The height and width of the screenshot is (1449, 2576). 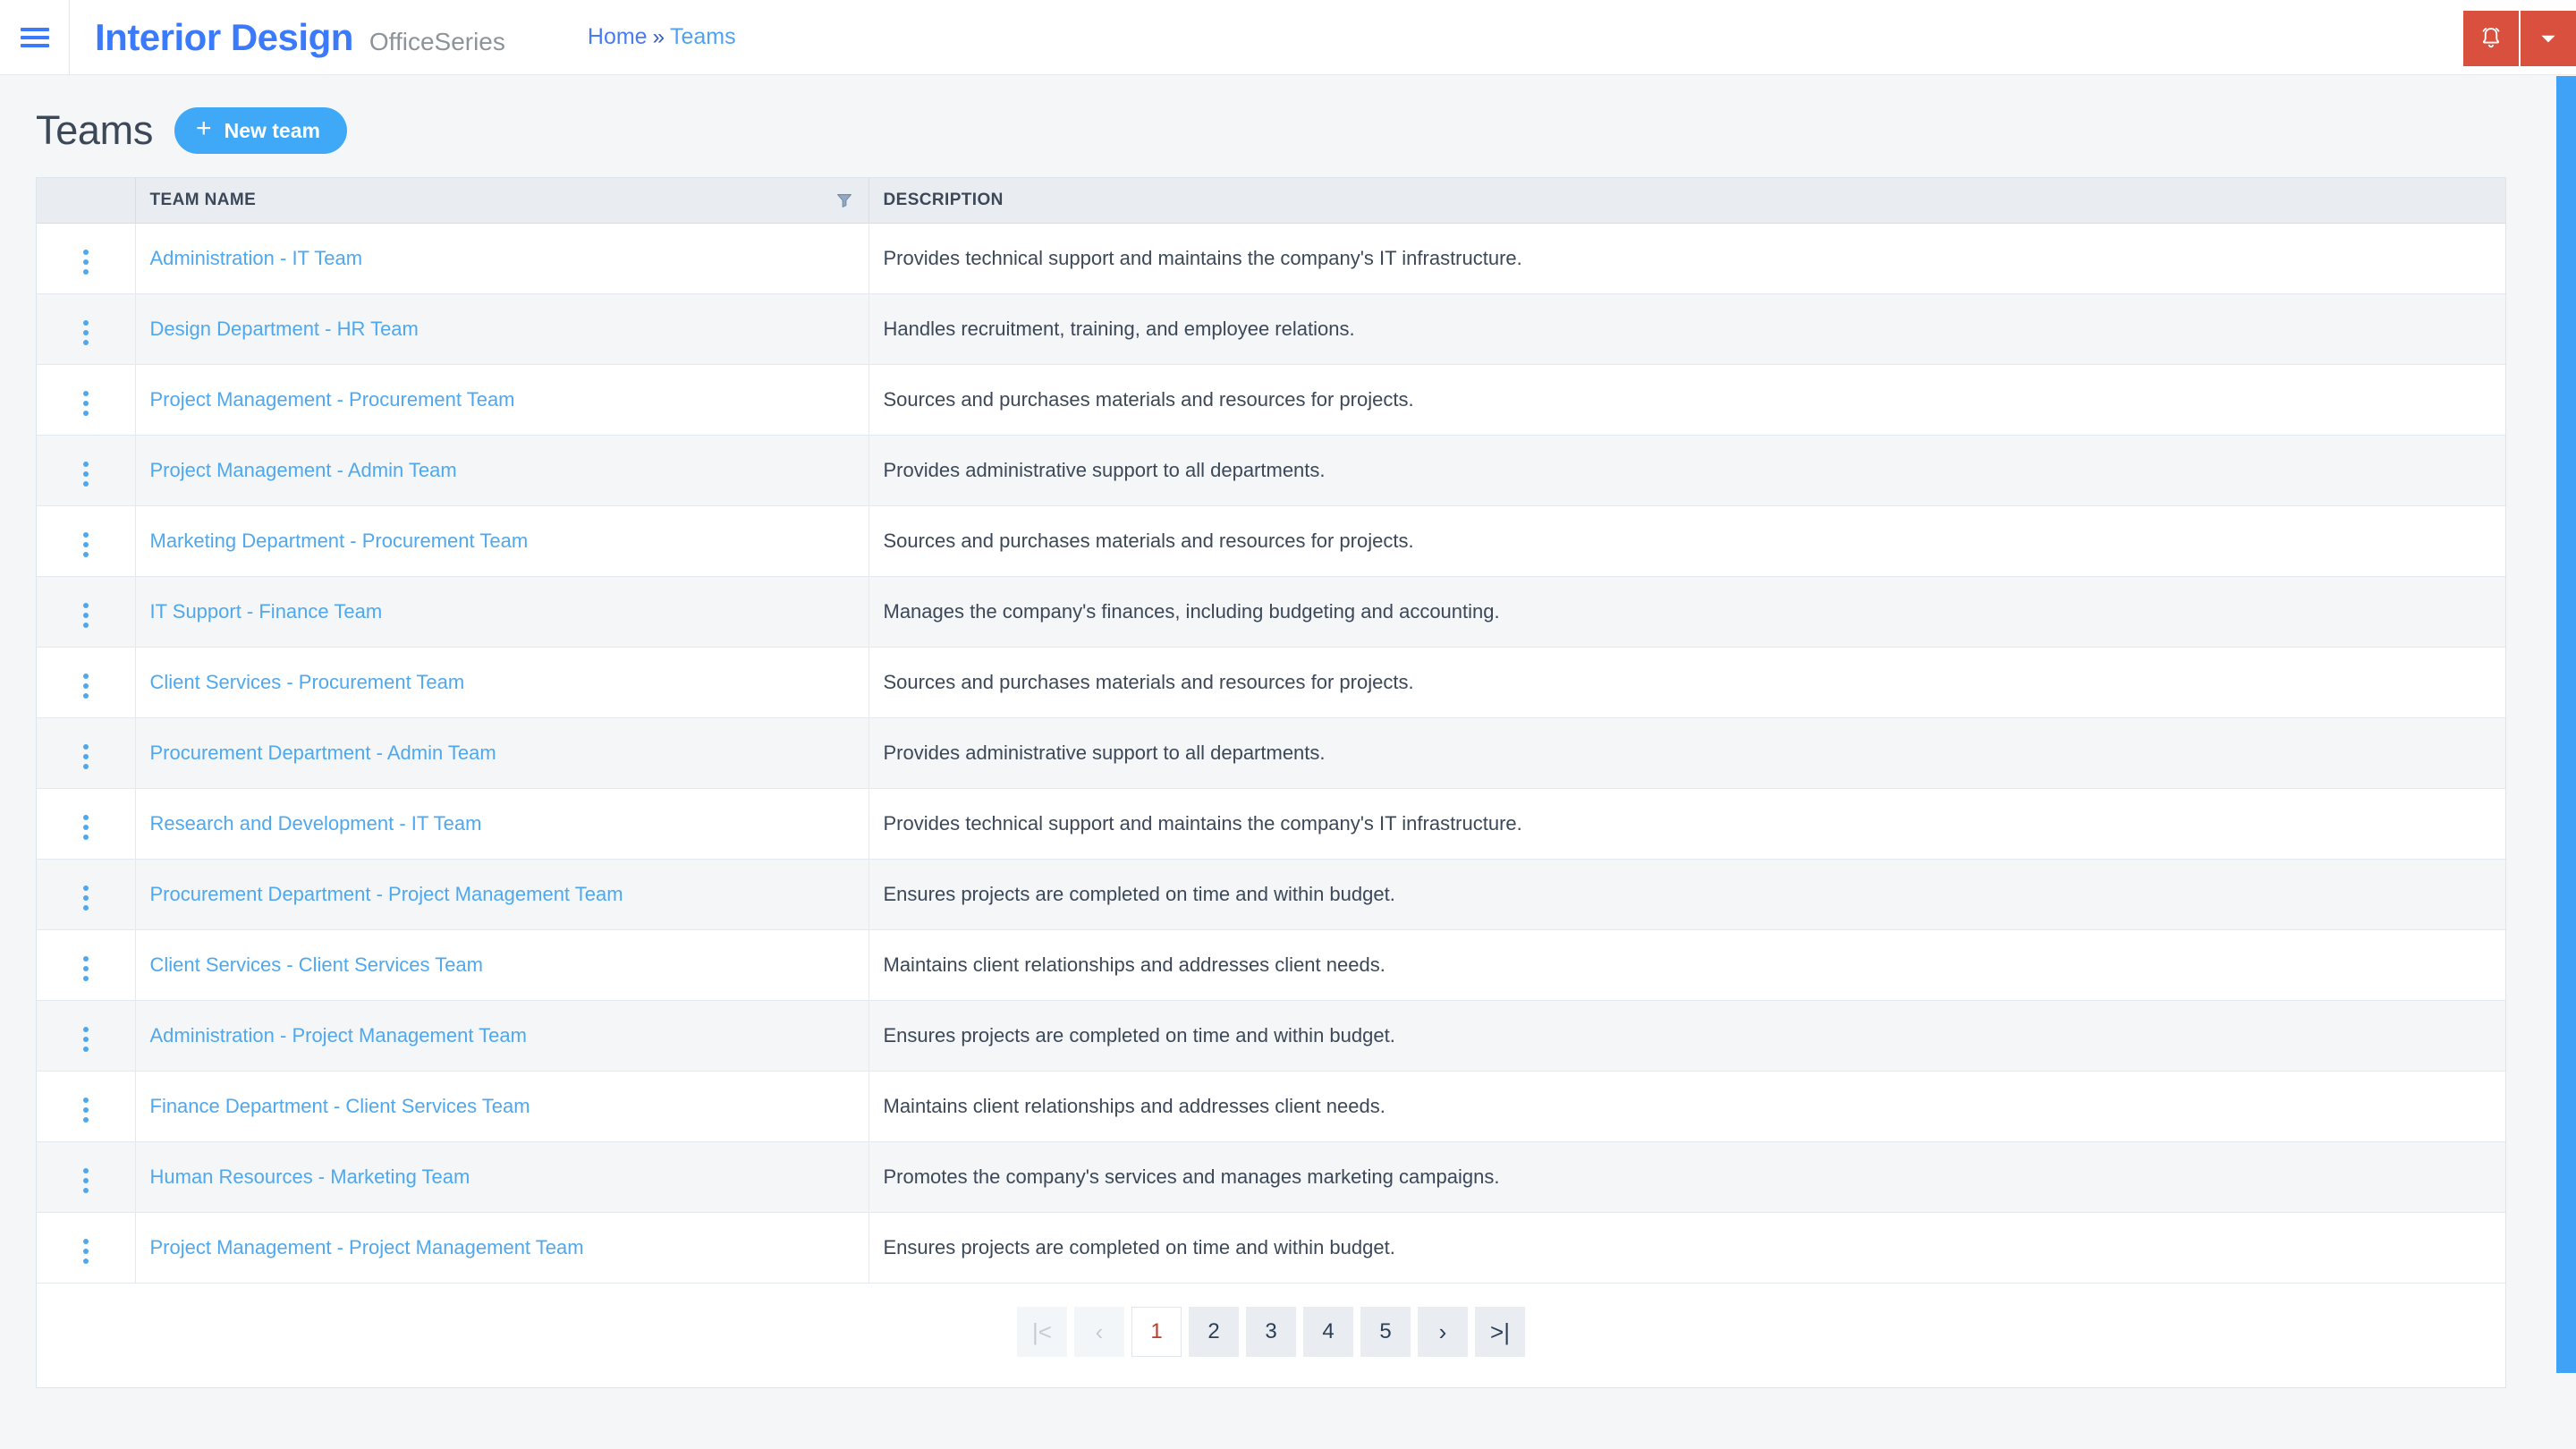 I want to click on pagination-first-label: |<, so click(x=1042, y=1331).